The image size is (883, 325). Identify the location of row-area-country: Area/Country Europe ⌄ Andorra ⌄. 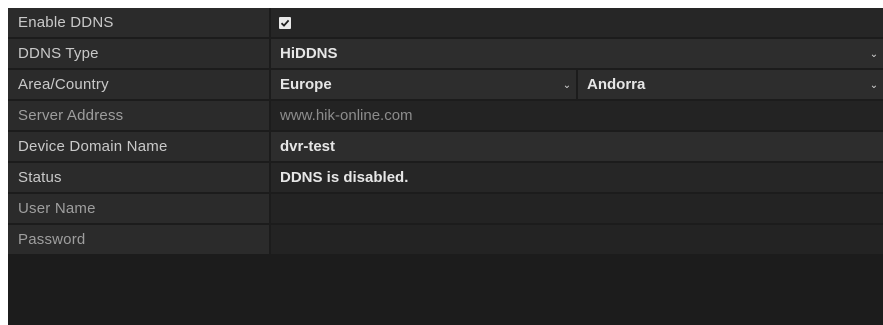
(445, 84).